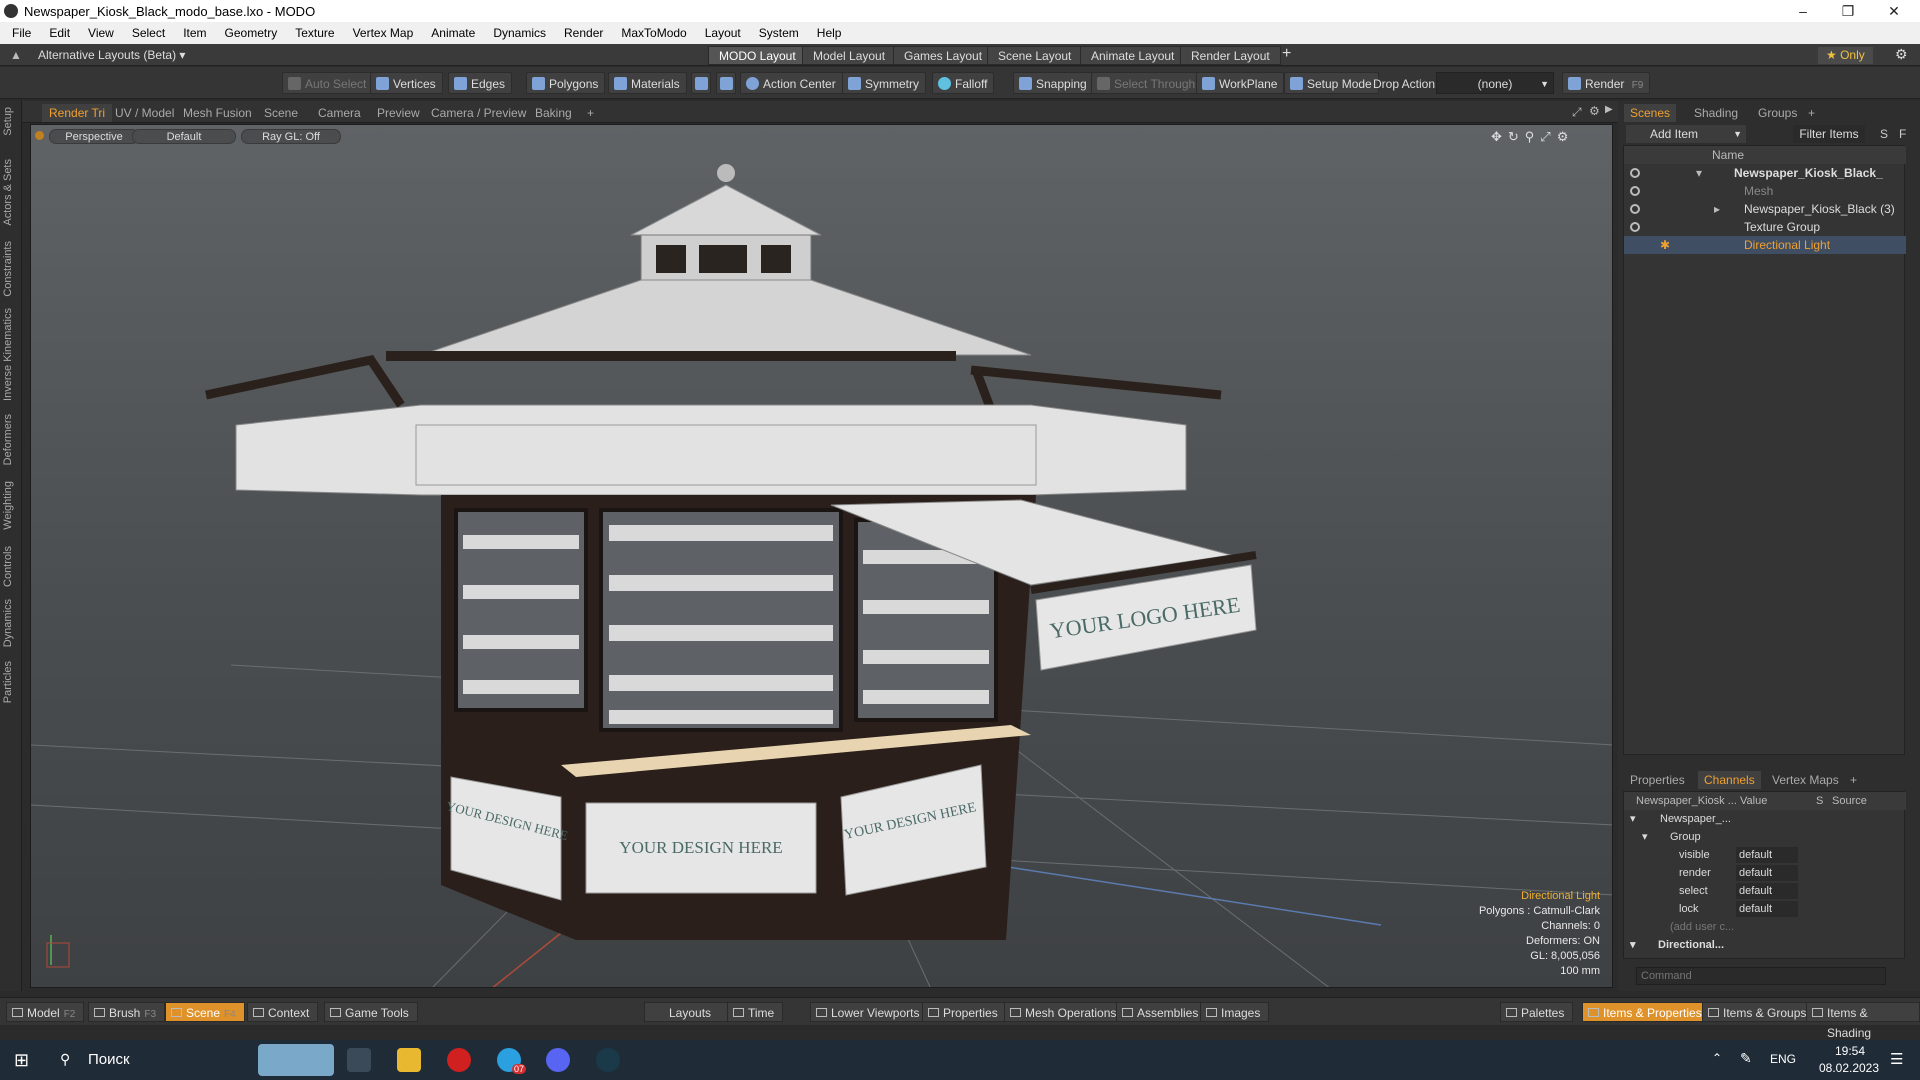  What do you see at coordinates (1686, 134) in the screenshot?
I see `add-item-dropdown: Add Item ▼` at bounding box center [1686, 134].